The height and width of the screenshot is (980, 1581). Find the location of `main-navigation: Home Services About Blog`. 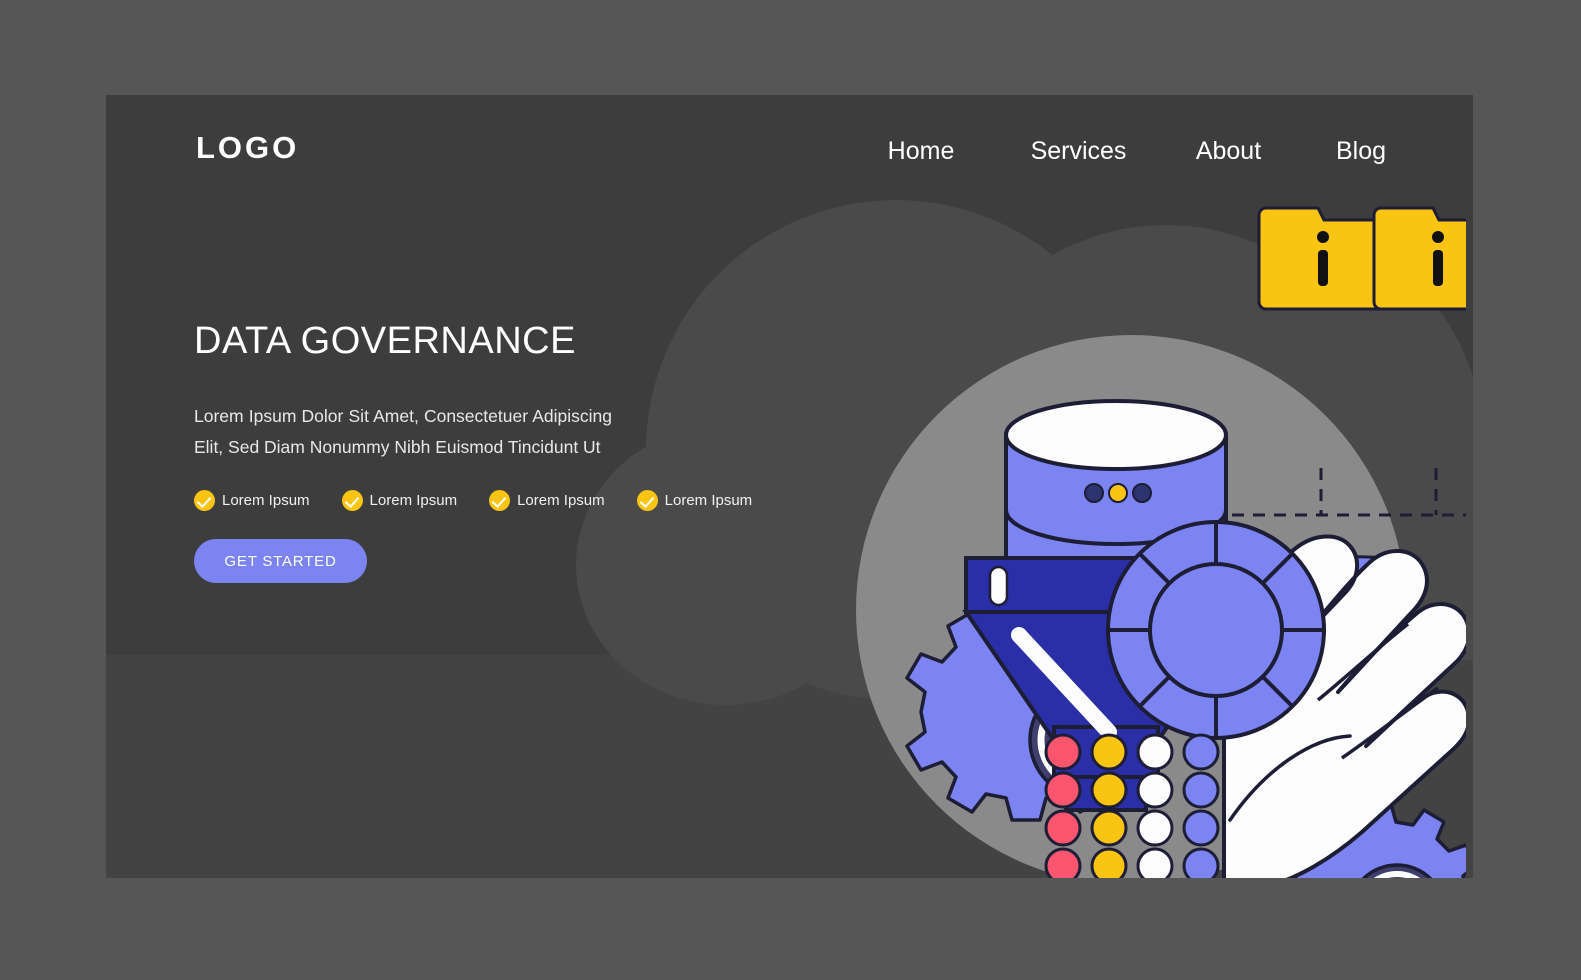

main-navigation: Home Services About Blog is located at coordinates (1131, 151).